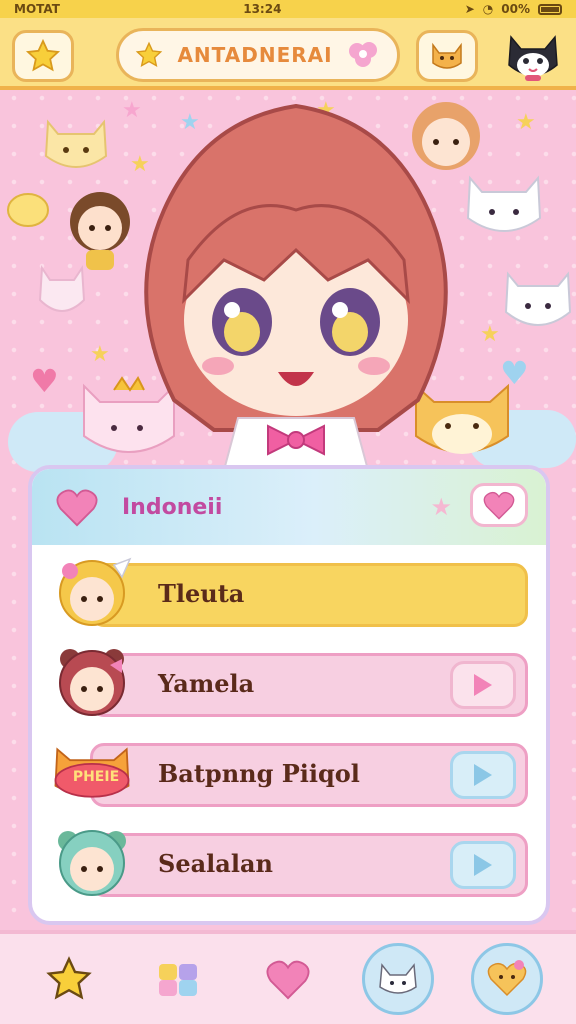  I want to click on status-indicators: ➤ ◔ 00%, so click(513, 9).